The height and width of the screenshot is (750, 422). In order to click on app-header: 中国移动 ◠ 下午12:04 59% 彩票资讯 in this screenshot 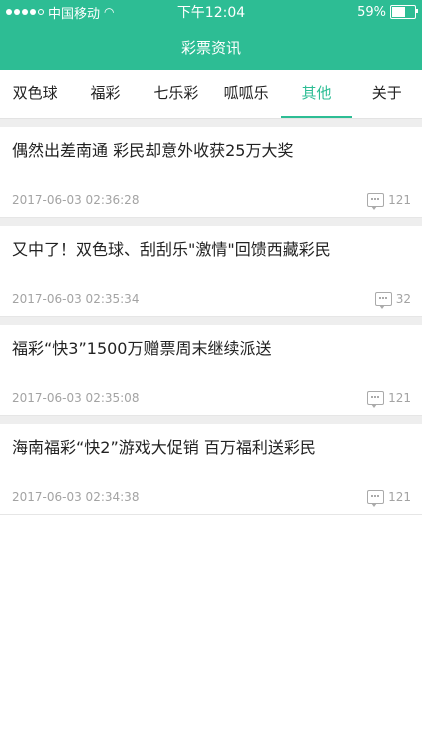, I will do `click(211, 35)`.